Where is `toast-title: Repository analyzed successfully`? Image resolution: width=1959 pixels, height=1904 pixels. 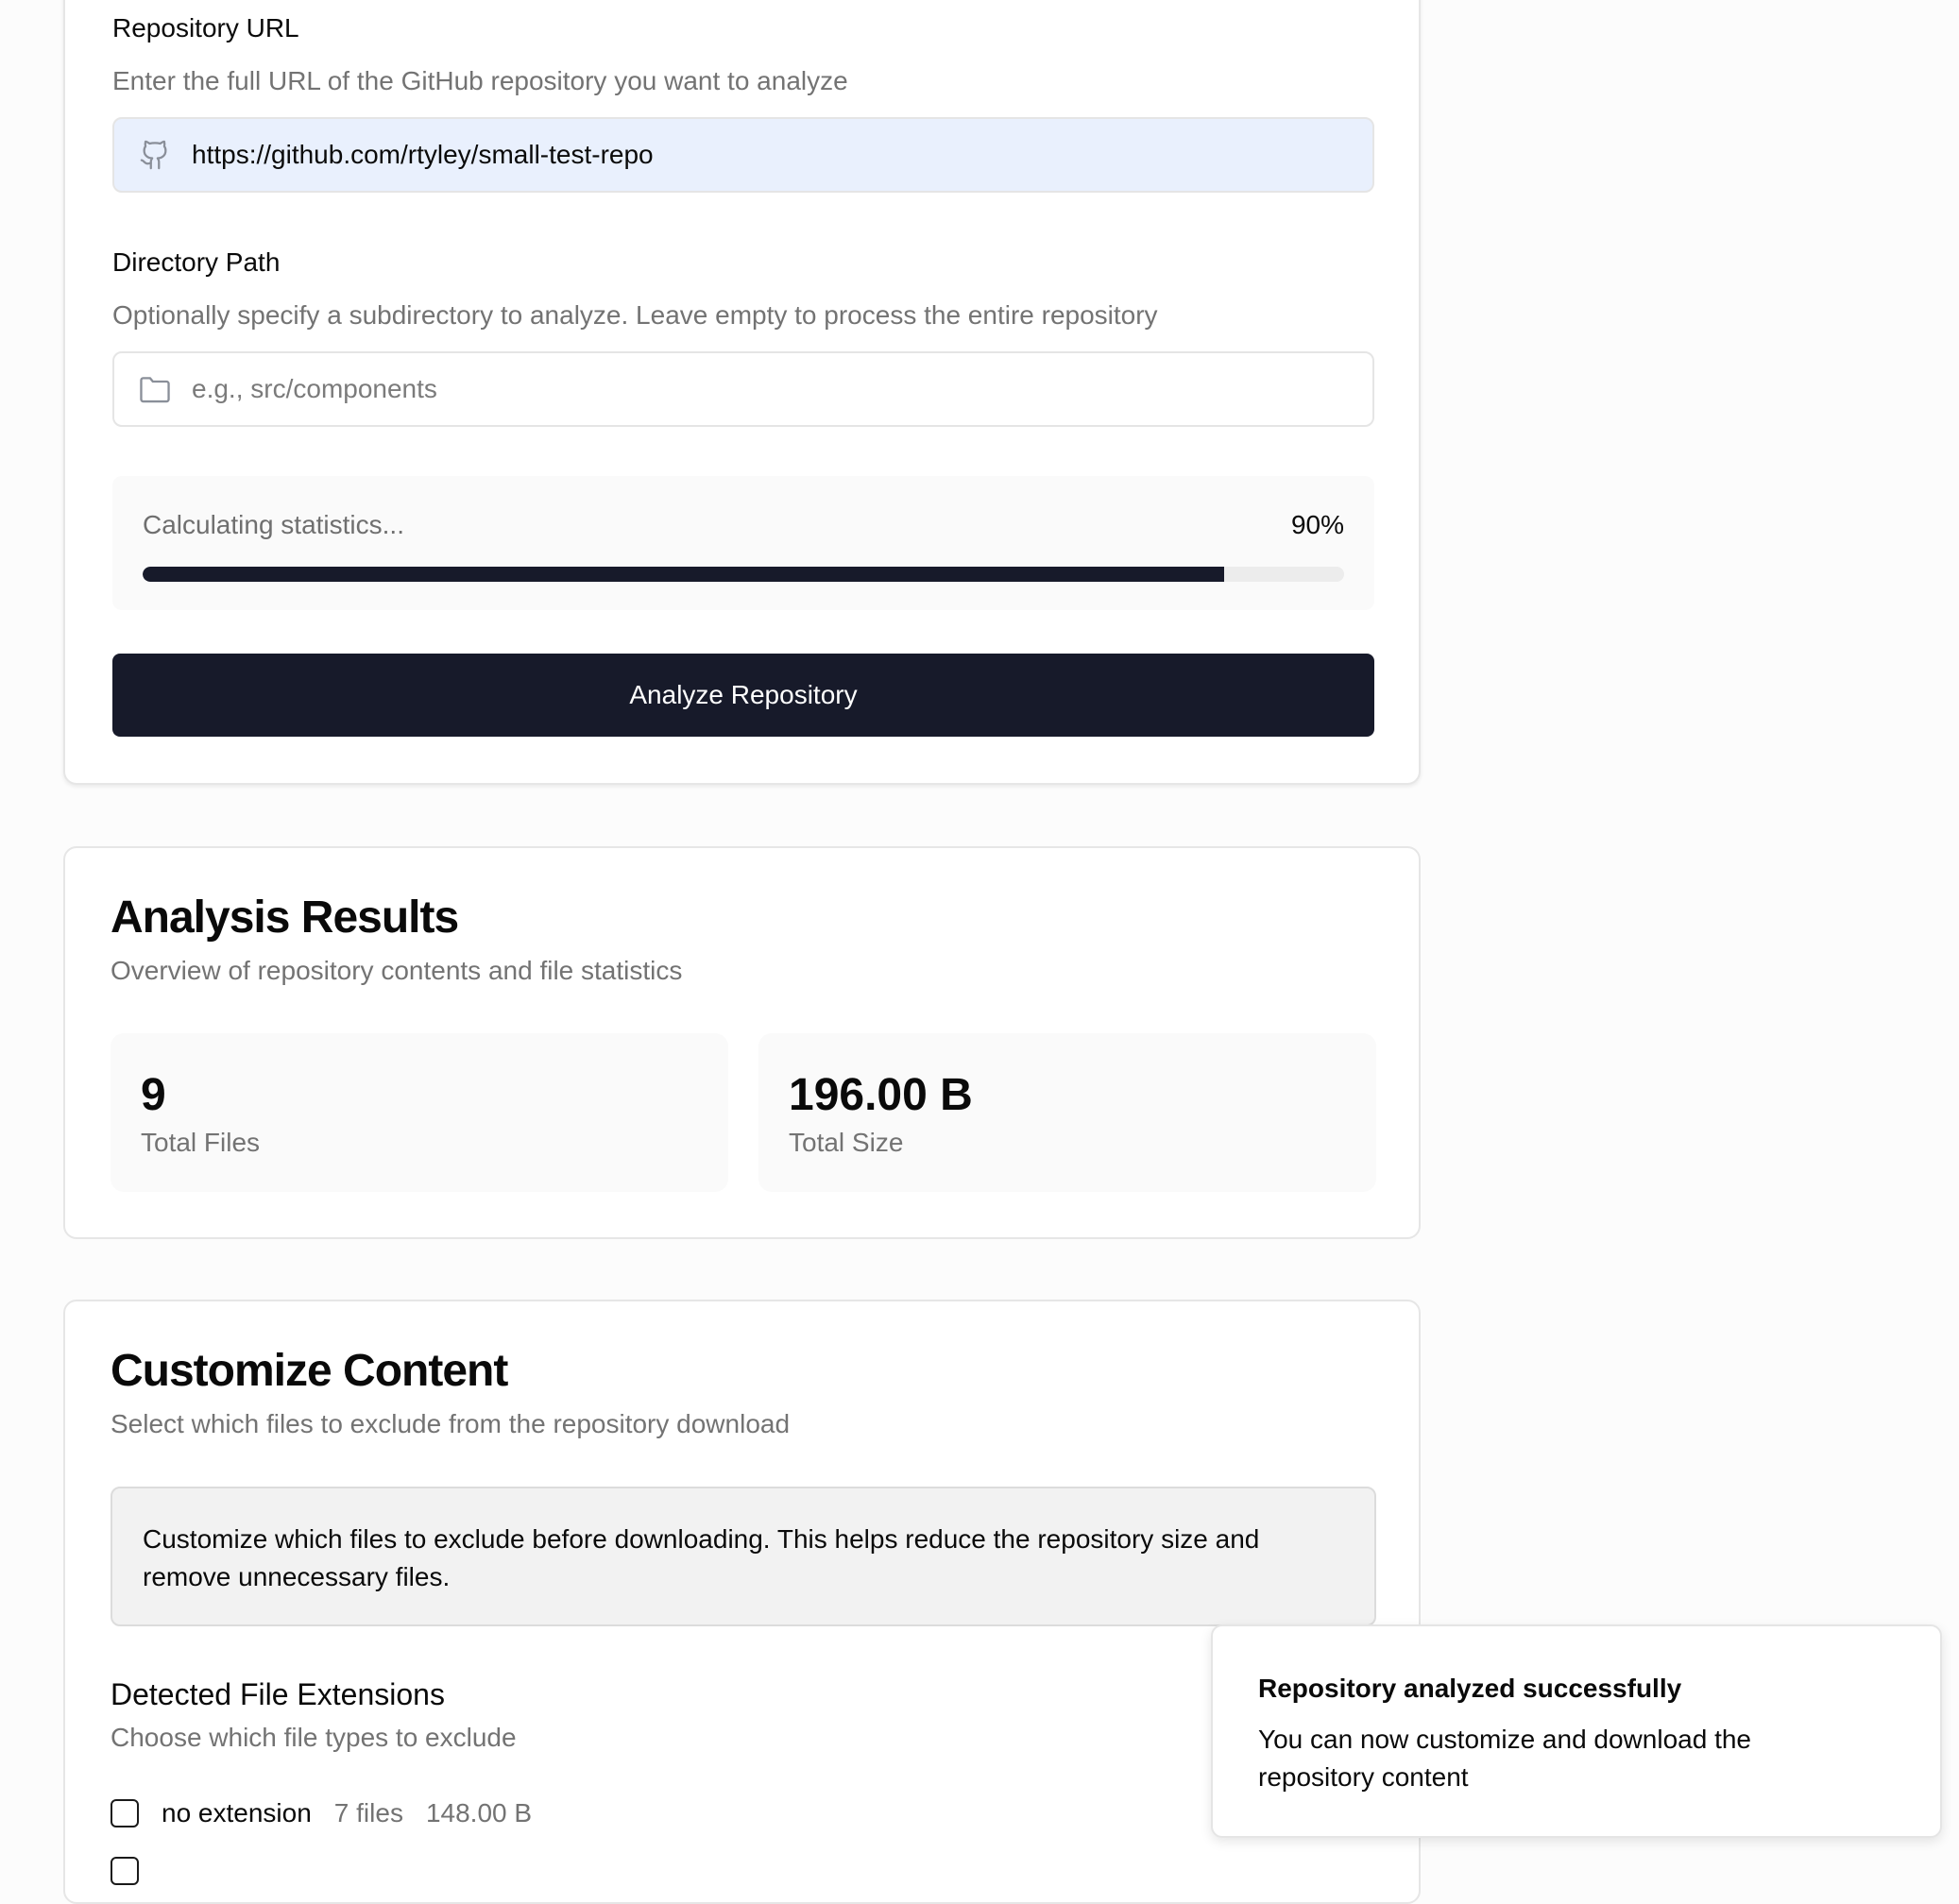
toast-title: Repository analyzed successfully is located at coordinates (1470, 1688).